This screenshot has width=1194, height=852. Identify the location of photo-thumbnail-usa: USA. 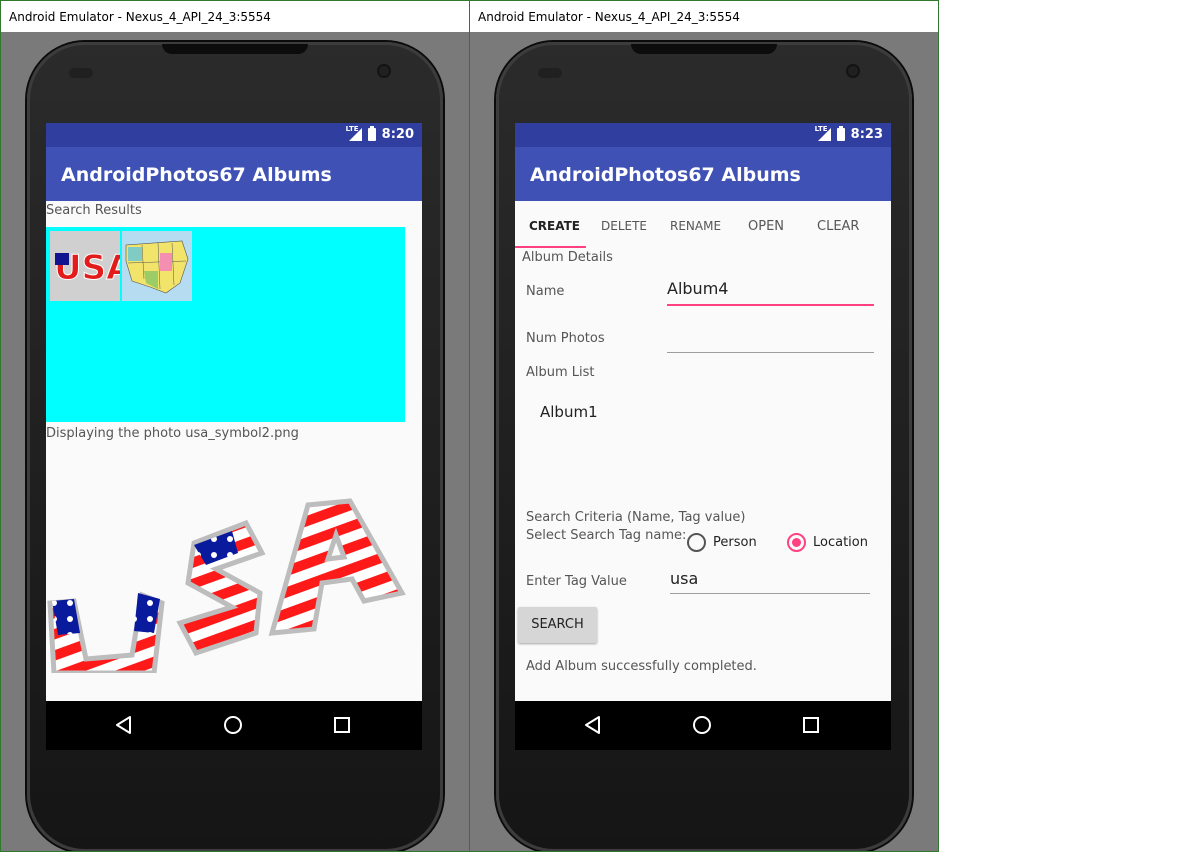
(92, 266).